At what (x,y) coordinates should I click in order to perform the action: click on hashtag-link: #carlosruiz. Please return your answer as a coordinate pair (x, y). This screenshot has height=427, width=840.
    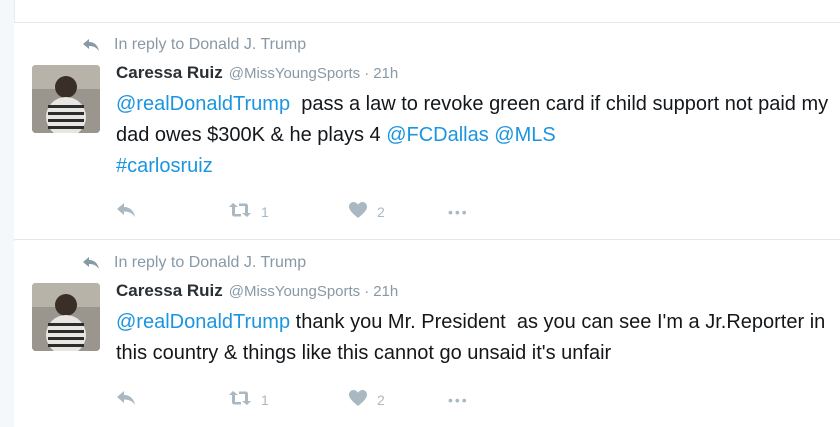
    Looking at the image, I should click on (164, 166).